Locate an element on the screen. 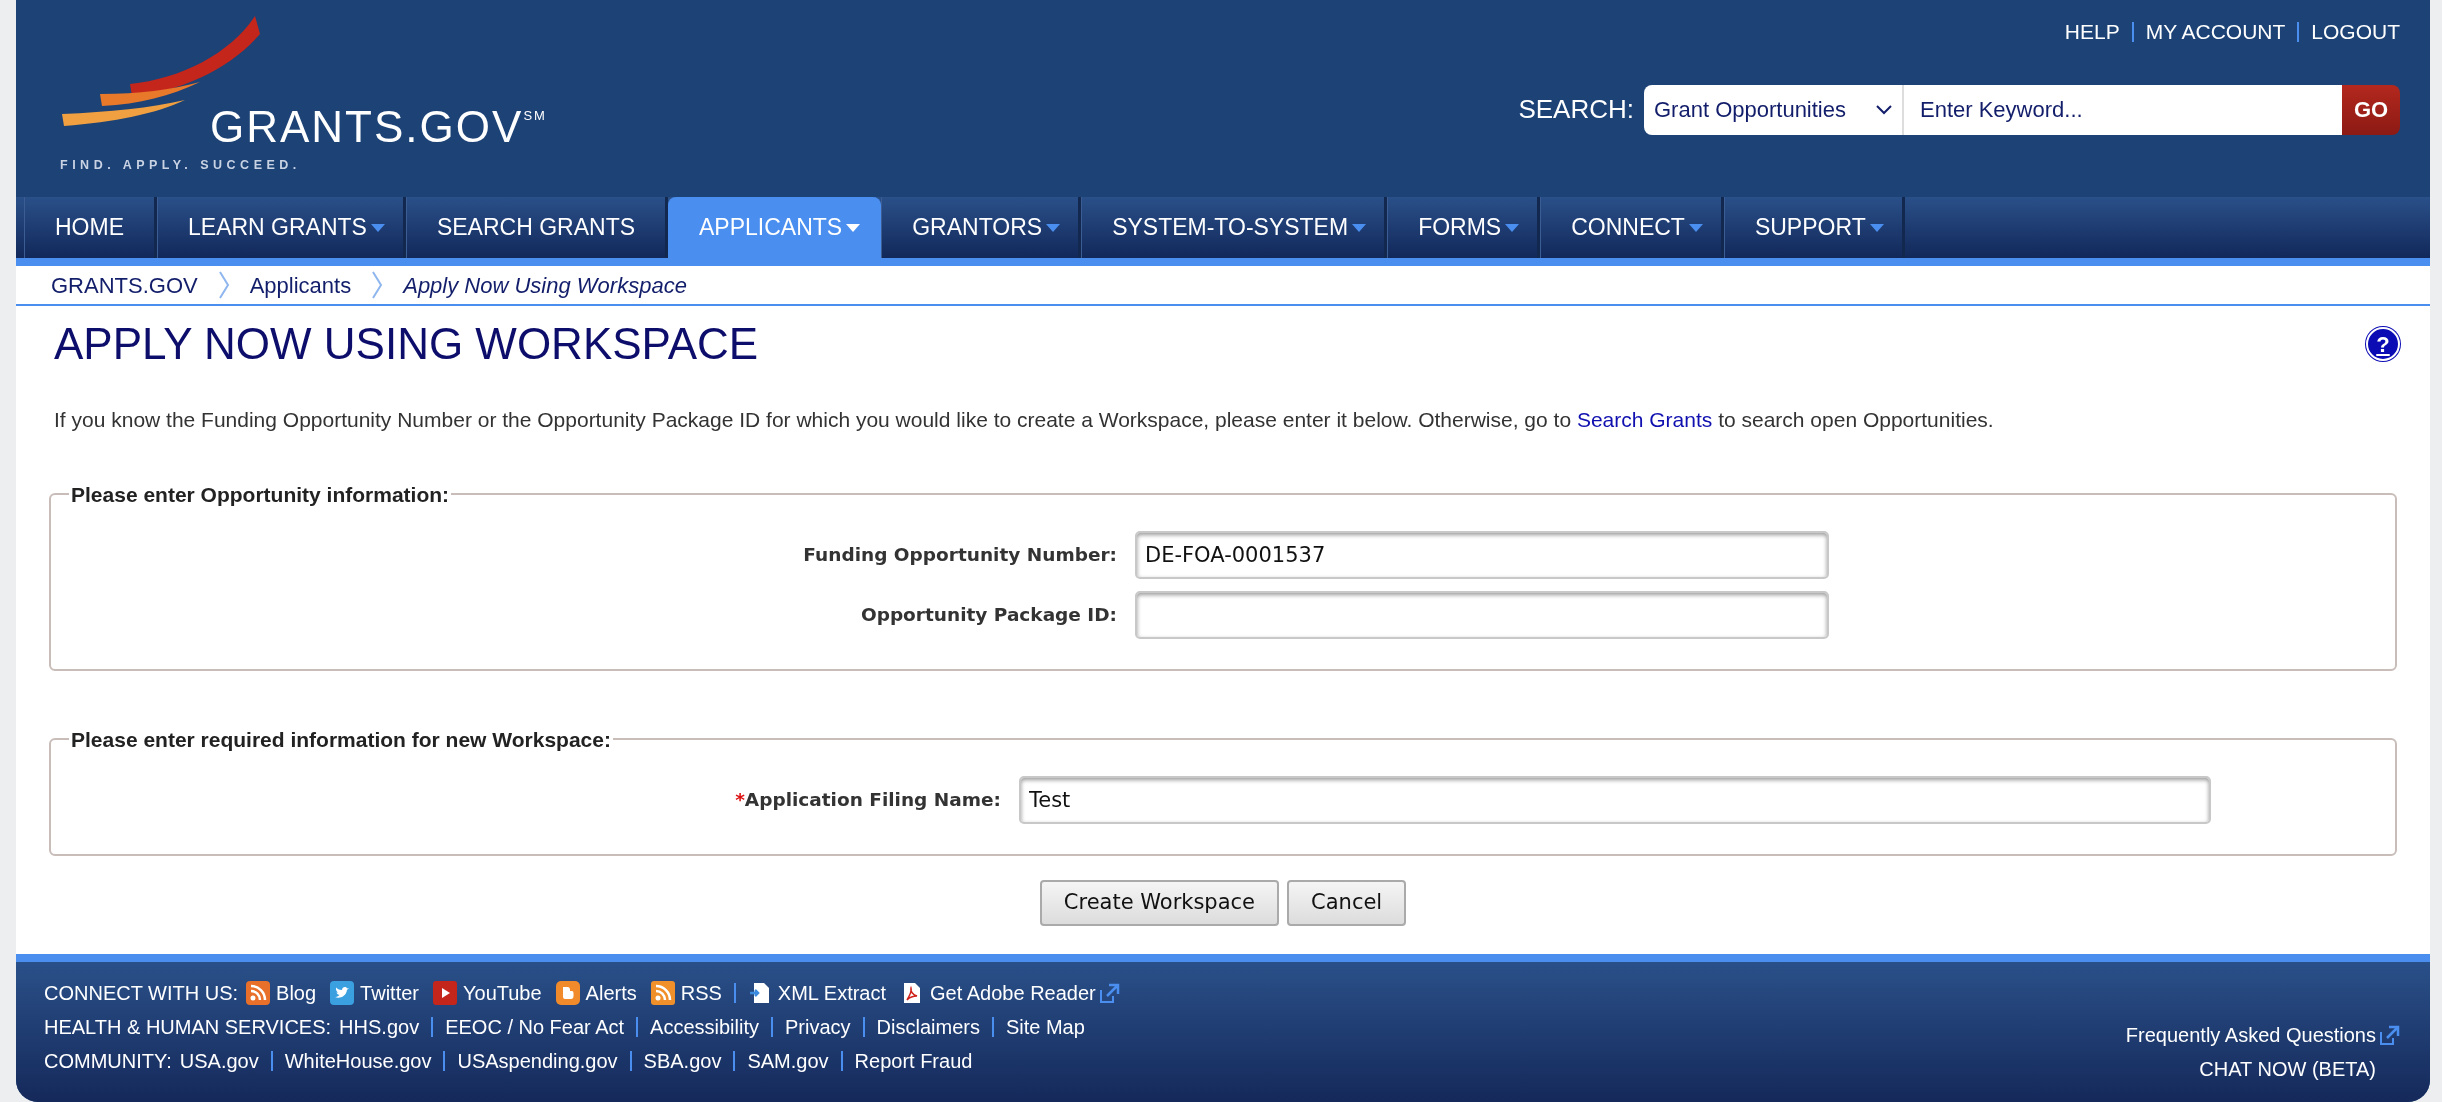  breadcrumb-link: Applicants is located at coordinates (300, 285).